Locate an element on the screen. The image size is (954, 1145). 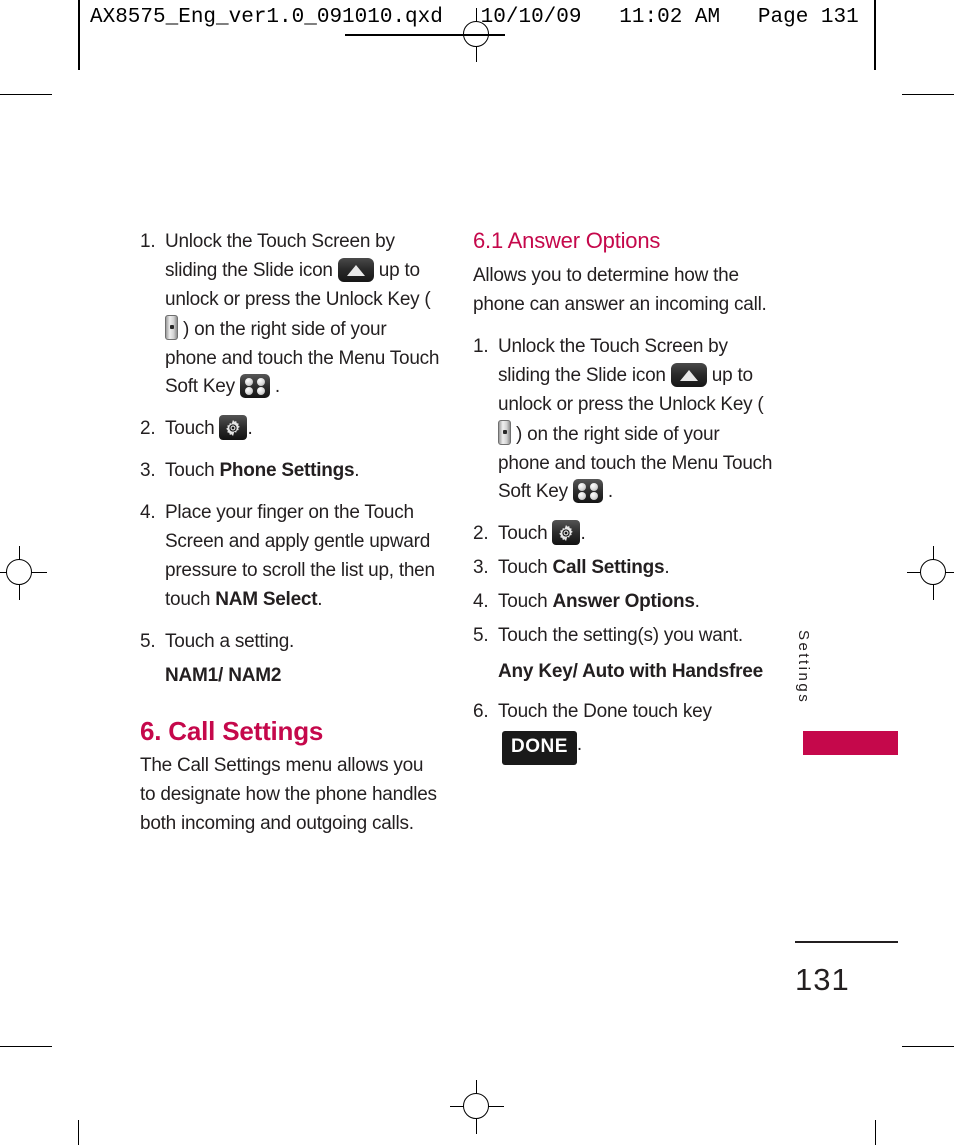
step-emphasis: Answer Options is located at coordinates (623, 602).